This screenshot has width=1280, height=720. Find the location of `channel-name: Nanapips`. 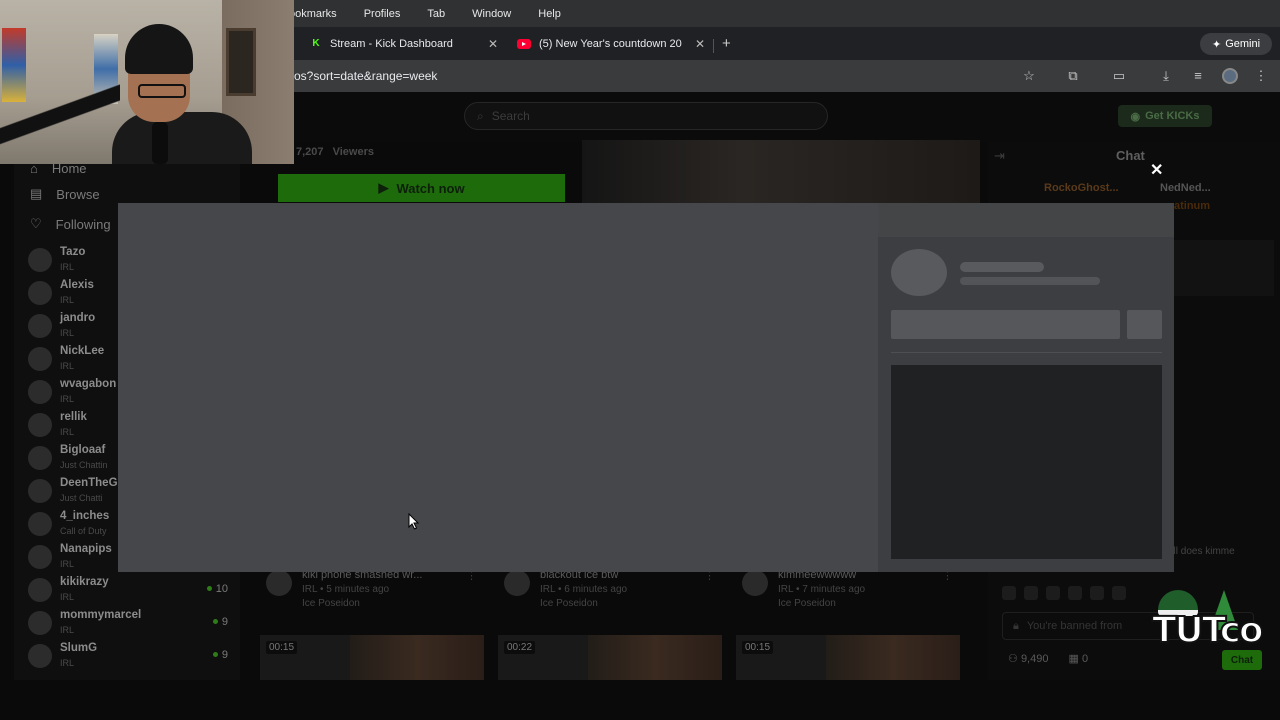

channel-name: Nanapips is located at coordinates (86, 549).